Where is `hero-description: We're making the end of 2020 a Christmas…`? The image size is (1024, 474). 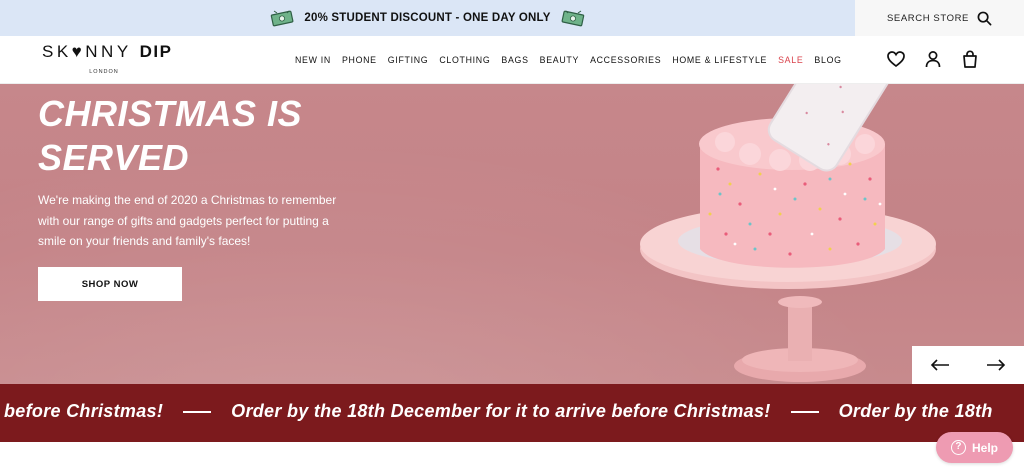
hero-description: We're making the end of 2020 a Christmas… is located at coordinates (187, 220).